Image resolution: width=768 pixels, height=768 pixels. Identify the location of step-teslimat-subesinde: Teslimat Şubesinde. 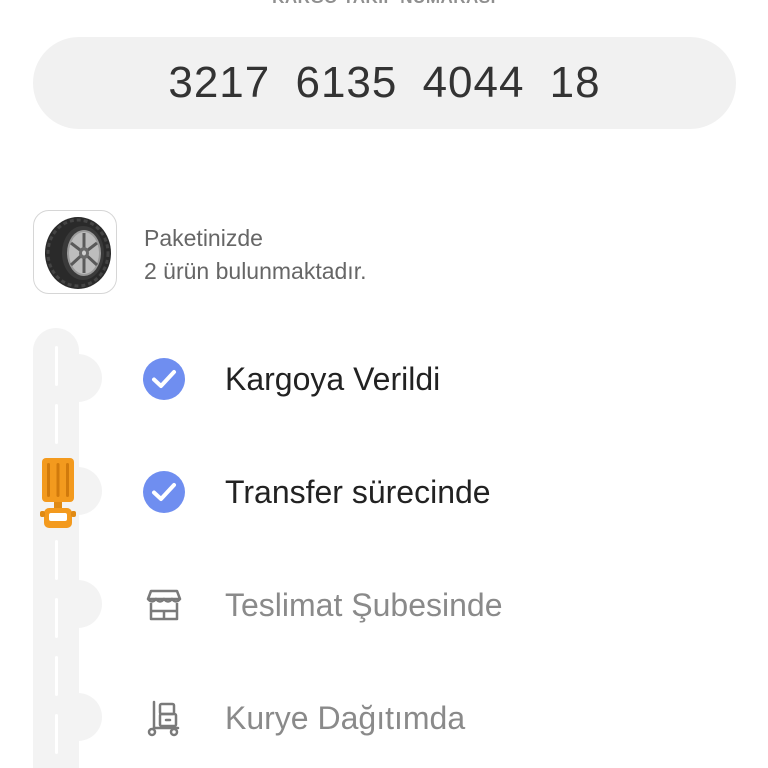
(321, 605).